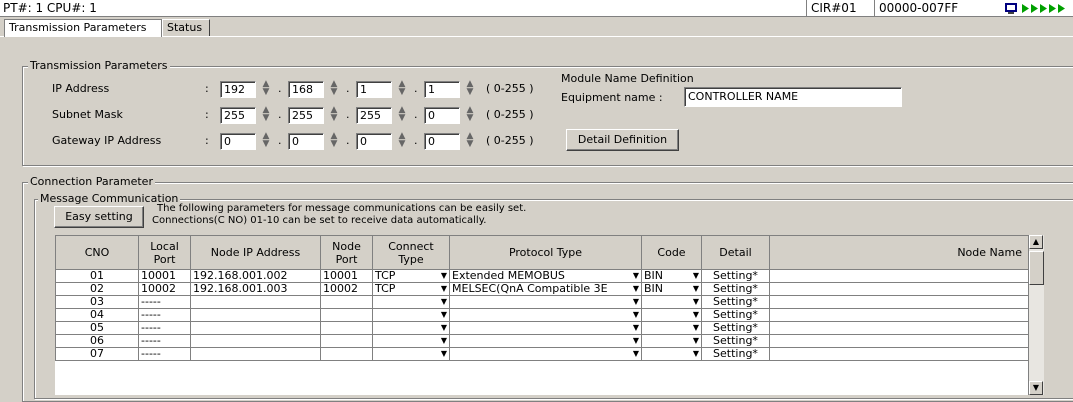 The width and height of the screenshot is (1073, 402). I want to click on cno-cell: 07, so click(97, 354).